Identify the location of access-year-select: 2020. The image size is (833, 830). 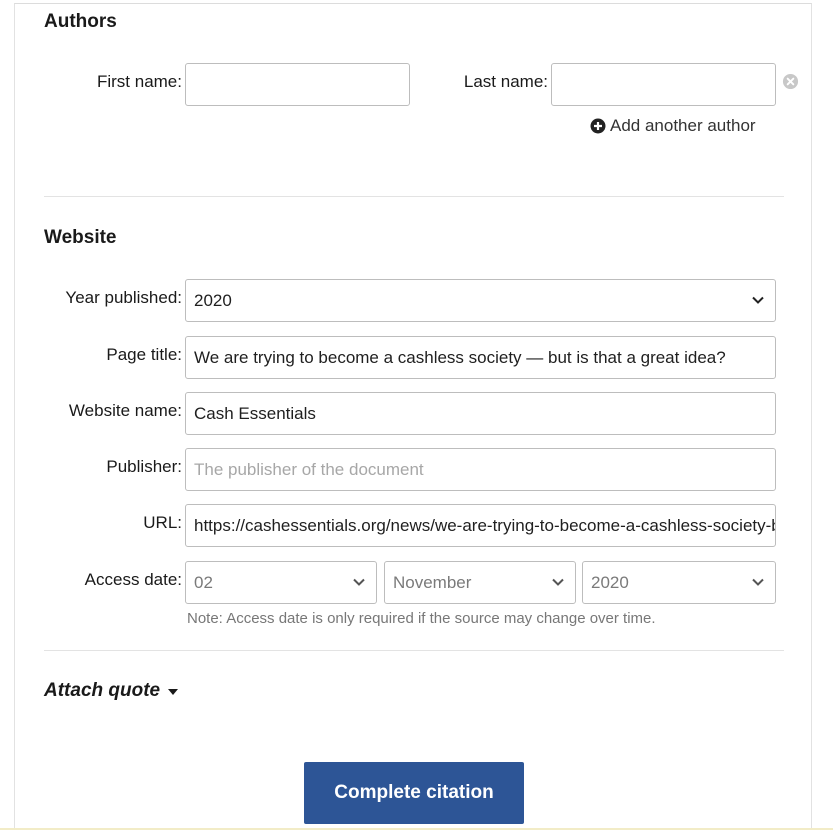
(679, 582).